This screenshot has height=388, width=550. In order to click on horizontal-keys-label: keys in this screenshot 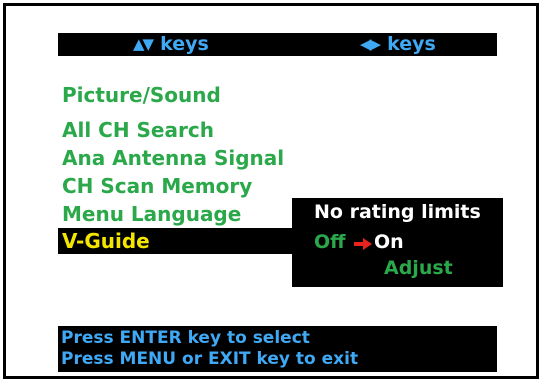, I will do `click(411, 44)`.